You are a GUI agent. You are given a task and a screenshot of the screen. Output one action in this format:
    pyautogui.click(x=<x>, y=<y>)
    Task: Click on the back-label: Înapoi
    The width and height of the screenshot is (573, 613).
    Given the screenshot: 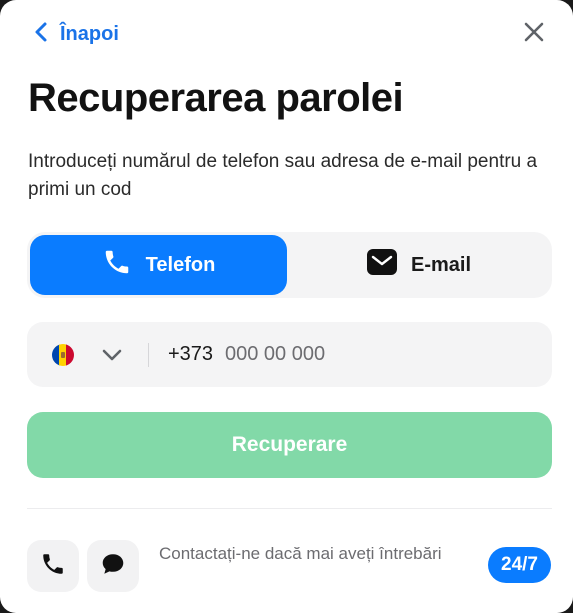 What is the action you would take?
    pyautogui.click(x=89, y=33)
    